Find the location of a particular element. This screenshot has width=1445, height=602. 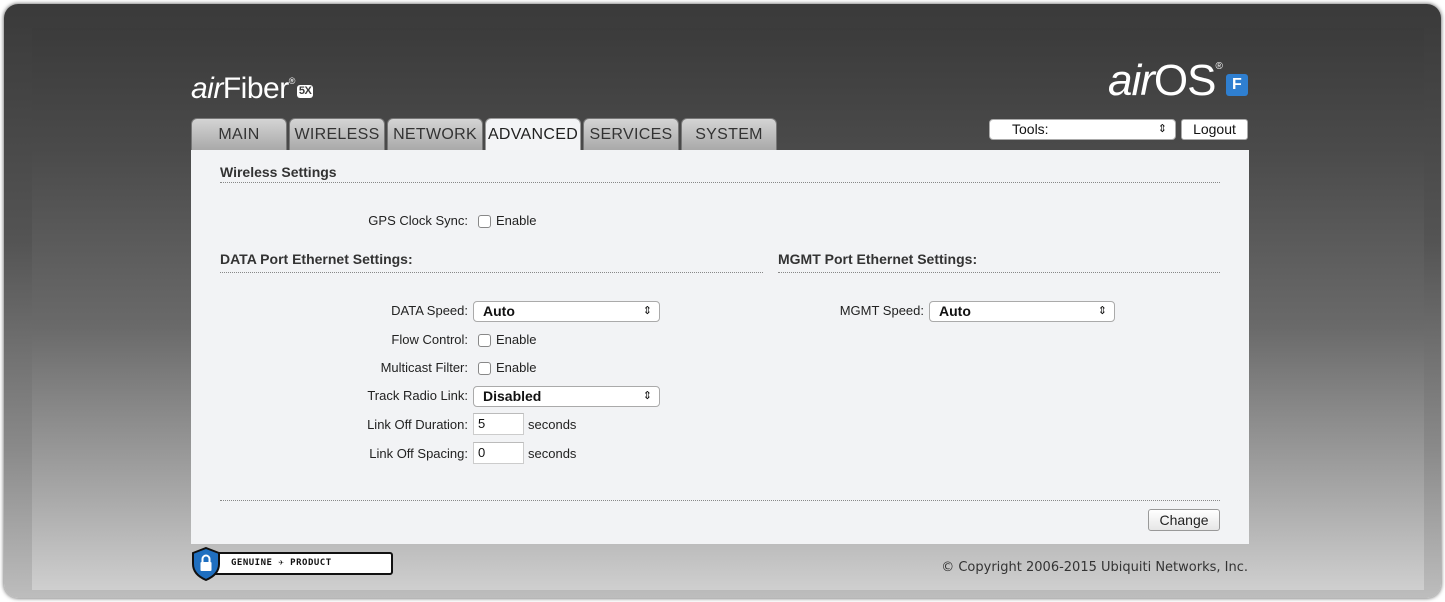

tab-wireless: WIRELESS is located at coordinates (337, 134).